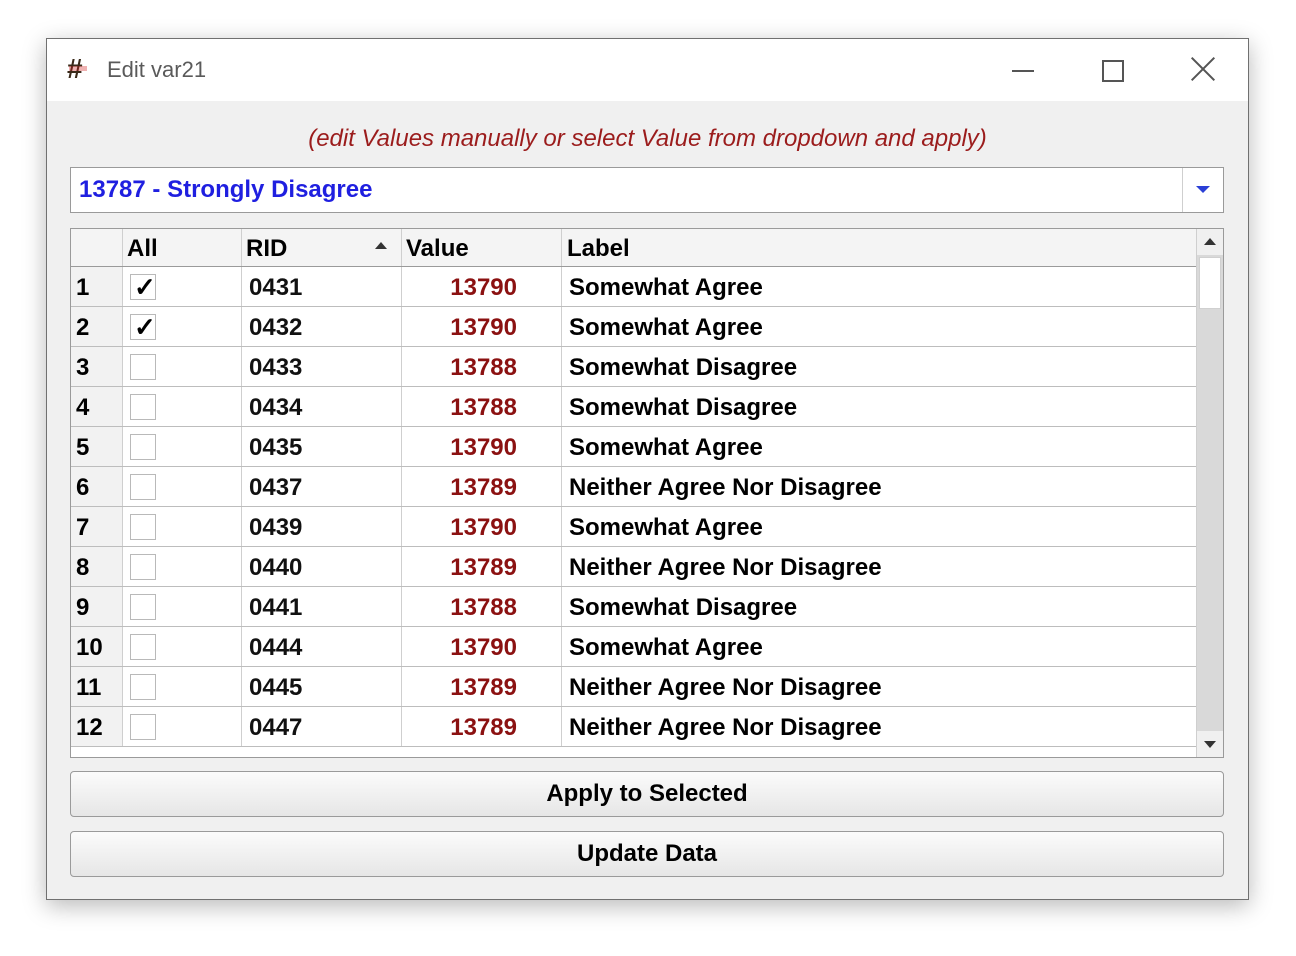 The height and width of the screenshot is (956, 1296). I want to click on title-bar: # Edit var21, so click(647, 70).